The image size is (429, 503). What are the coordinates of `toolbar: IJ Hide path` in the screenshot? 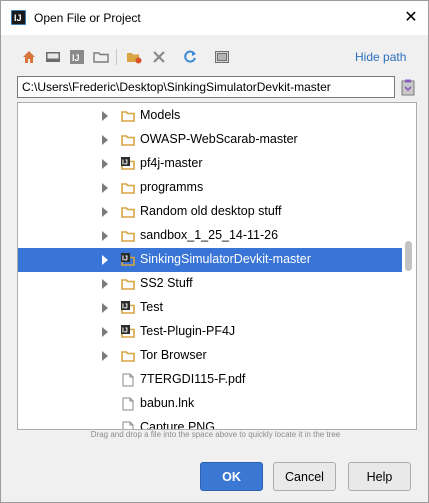 It's located at (214, 56).